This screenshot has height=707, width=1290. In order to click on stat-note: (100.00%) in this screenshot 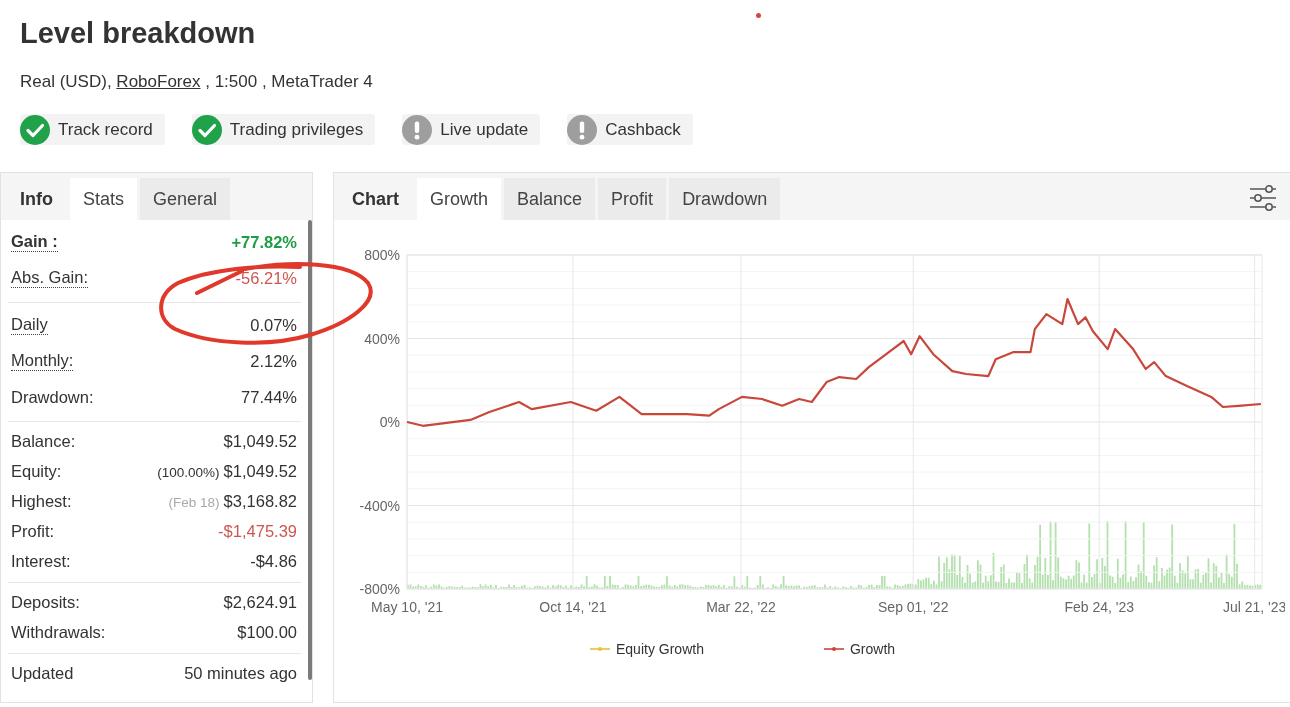, I will do `click(188, 472)`.